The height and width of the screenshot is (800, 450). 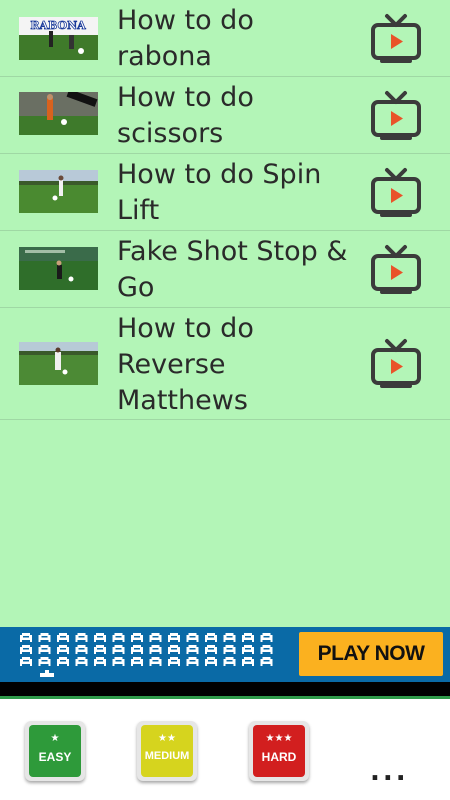 I want to click on medium-button-face: ★★ MEDIUM, so click(x=167, y=751).